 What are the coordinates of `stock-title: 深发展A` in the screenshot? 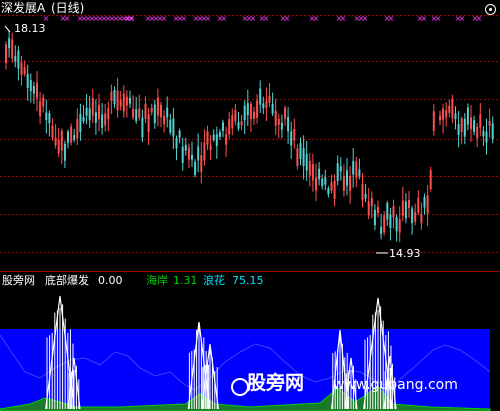 It's located at (23, 8).